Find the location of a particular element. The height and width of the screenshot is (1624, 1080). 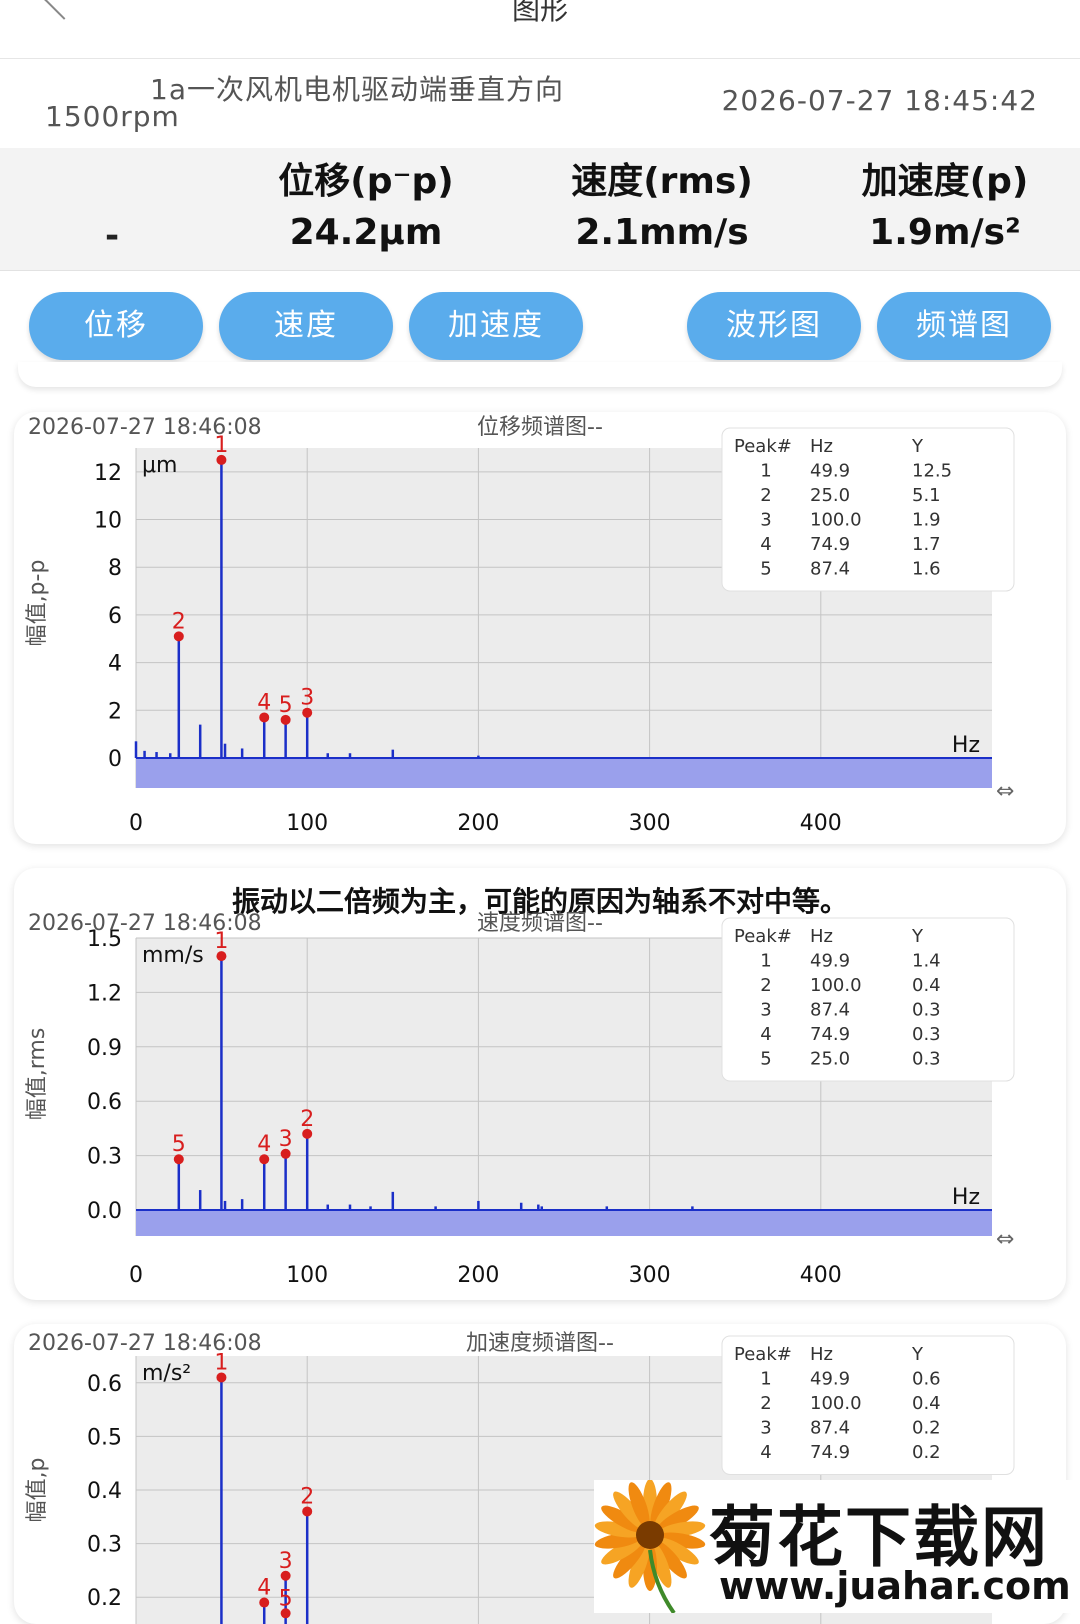

y-tick-label: 0.5 is located at coordinates (104, 1437).